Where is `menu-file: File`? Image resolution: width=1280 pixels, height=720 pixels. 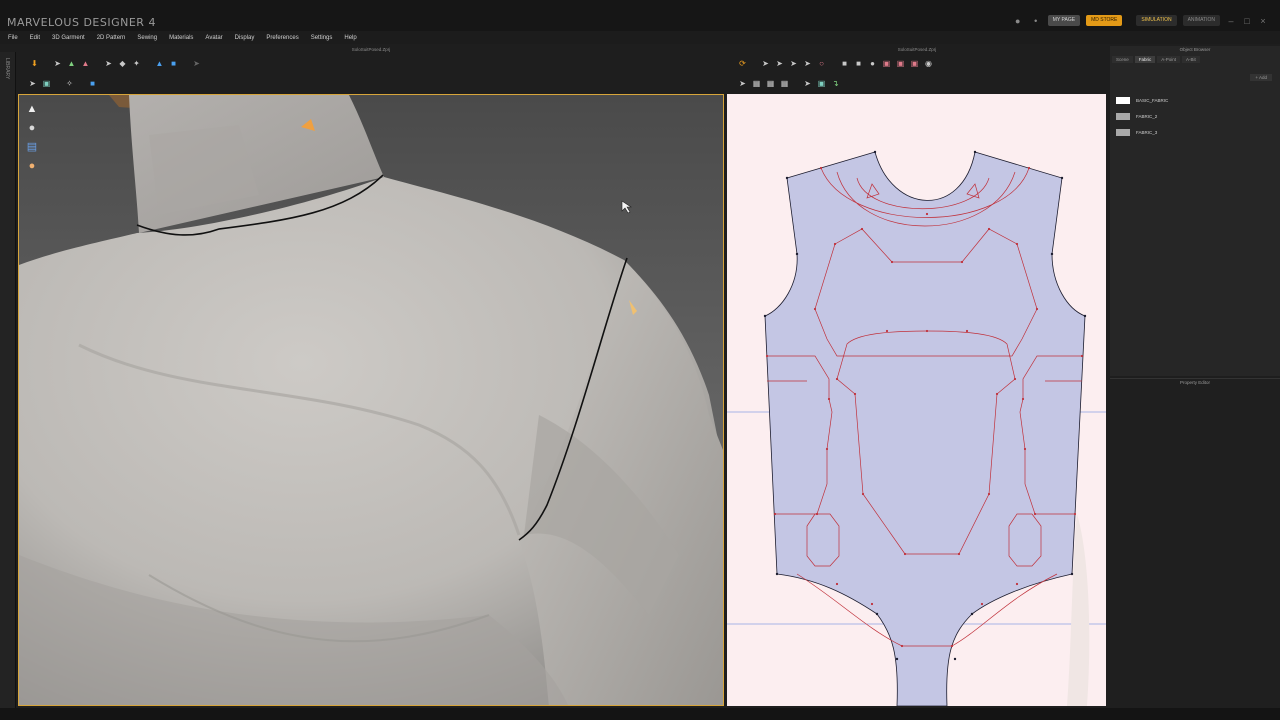 menu-file: File is located at coordinates (13, 38).